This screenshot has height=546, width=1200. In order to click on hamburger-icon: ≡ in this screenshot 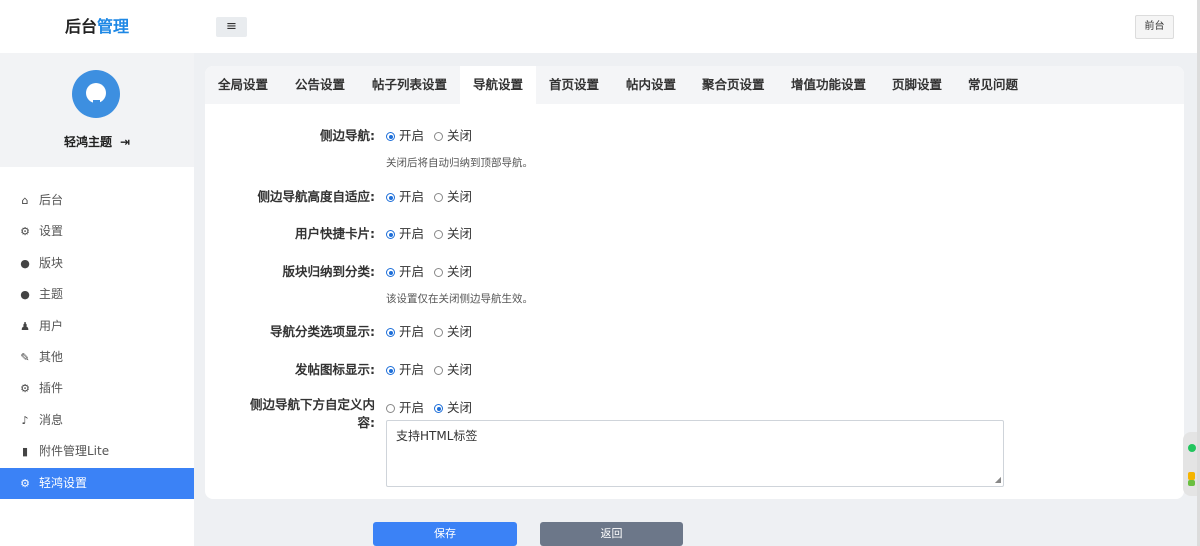, I will do `click(231, 26)`.